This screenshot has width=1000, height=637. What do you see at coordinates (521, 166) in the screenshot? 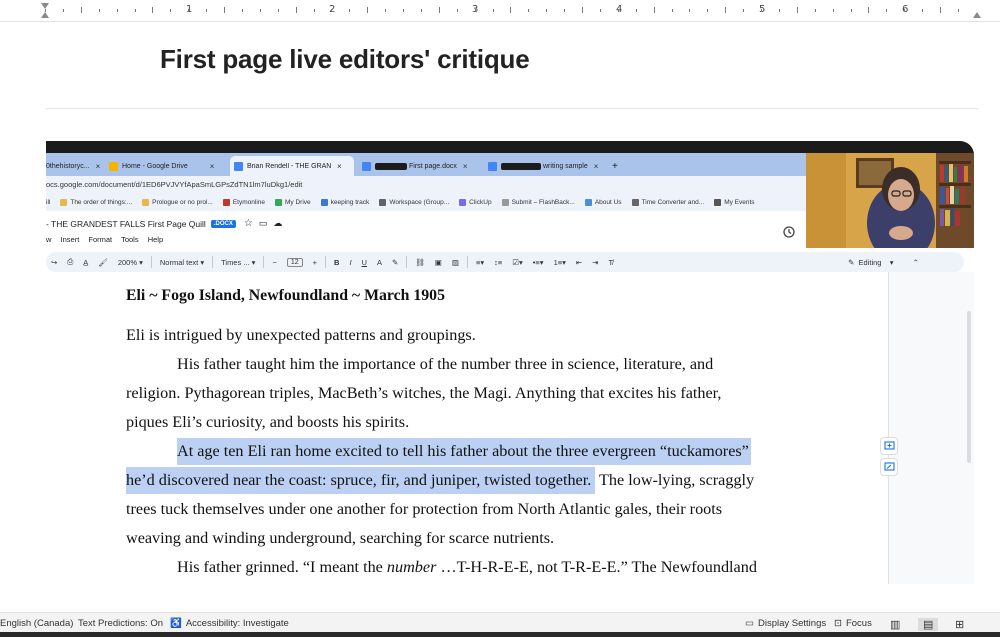
I see `redaction-mark` at bounding box center [521, 166].